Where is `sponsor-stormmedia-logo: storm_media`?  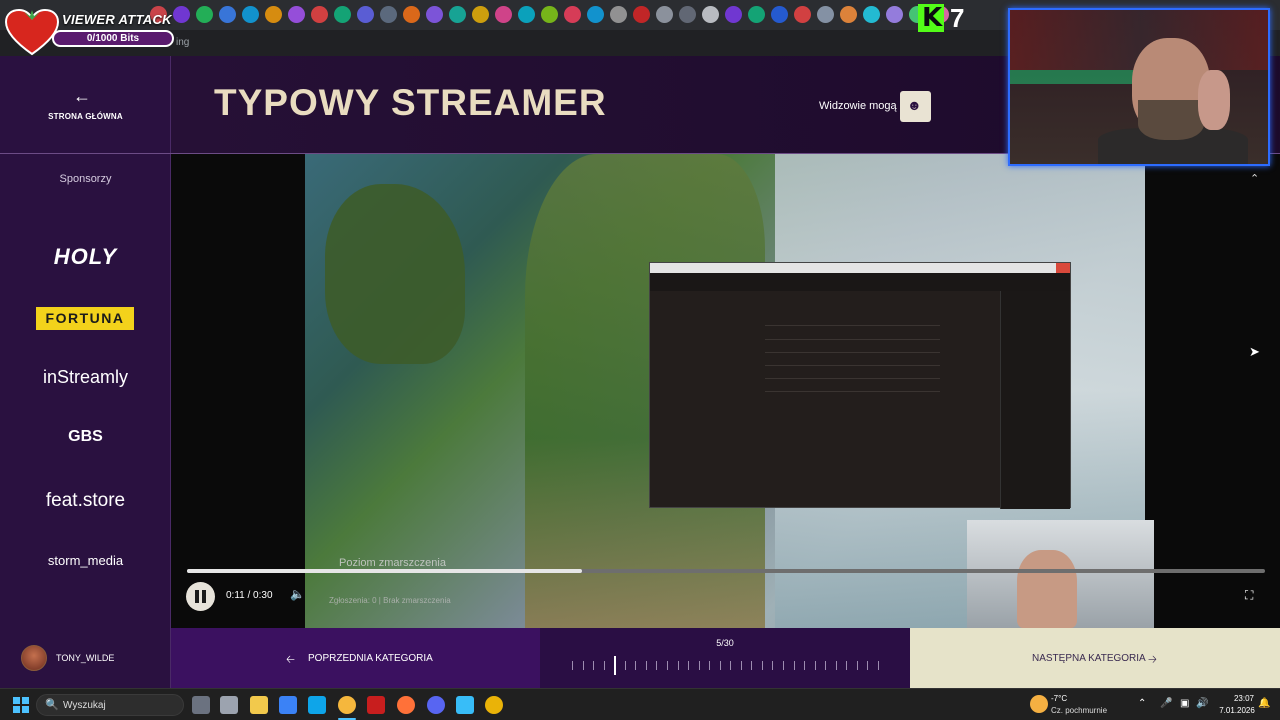
sponsor-stormmedia-logo: storm_media is located at coordinates (85, 560).